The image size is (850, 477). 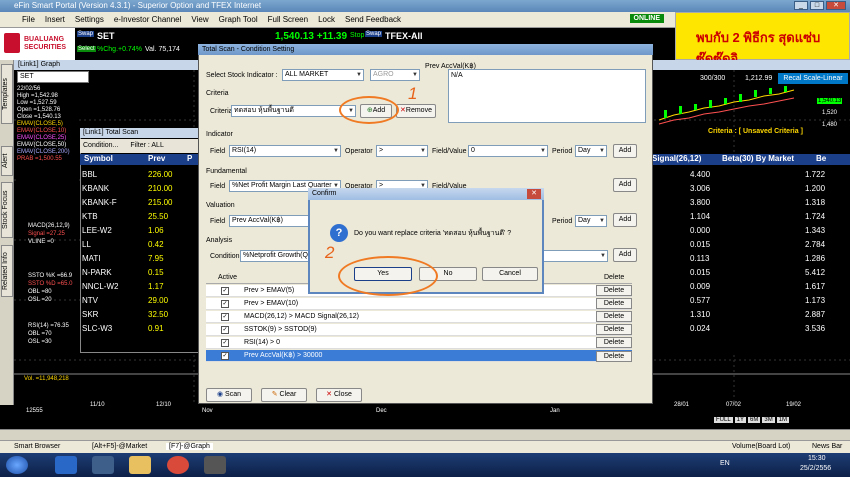 What do you see at coordinates (293, 111) in the screenshot?
I see `criteria-select: ทดสอบ หุ้นพื้นฐานดี` at bounding box center [293, 111].